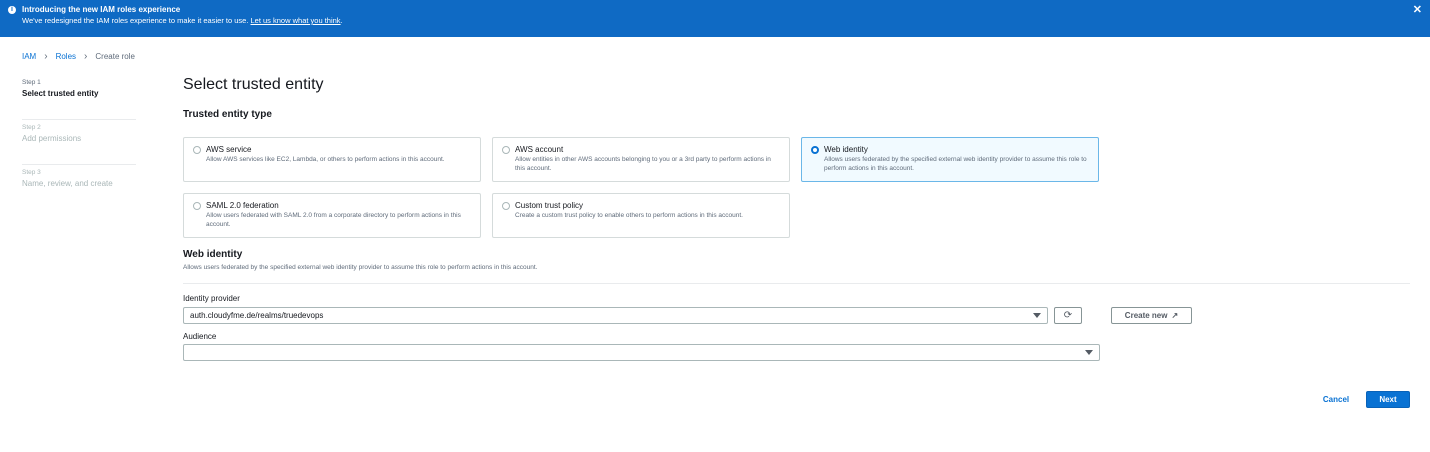 Image resolution: width=1430 pixels, height=452 pixels. I want to click on feedback-link: Let us know what you think, so click(296, 20).